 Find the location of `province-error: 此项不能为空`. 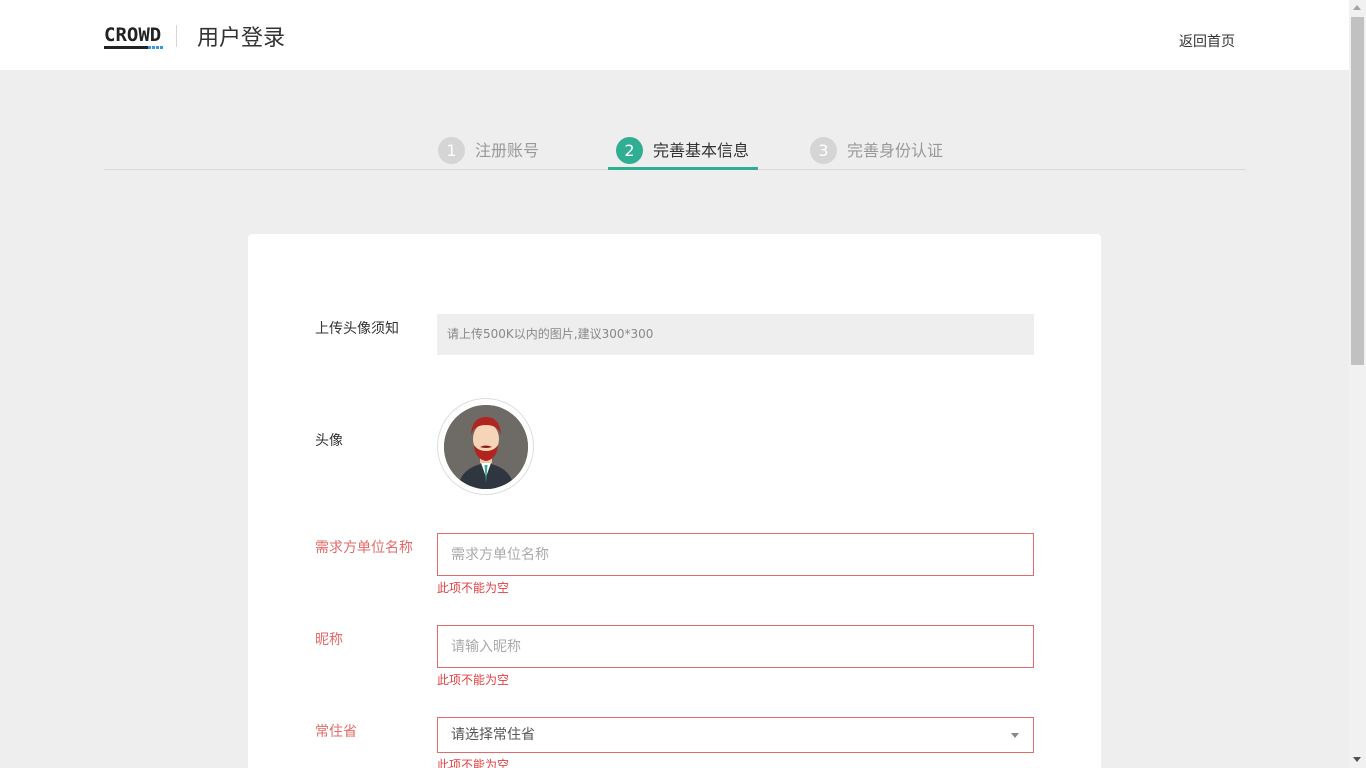

province-error: 此项不能为空 is located at coordinates (473, 763).